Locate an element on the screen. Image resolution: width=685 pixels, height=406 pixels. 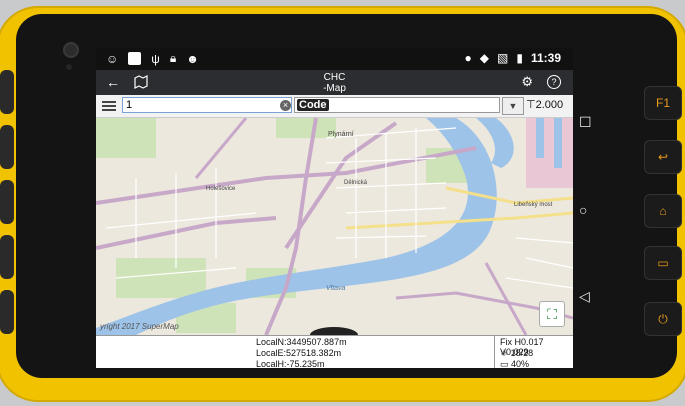
recents-icon: ☐ is located at coordinates (585, 122).